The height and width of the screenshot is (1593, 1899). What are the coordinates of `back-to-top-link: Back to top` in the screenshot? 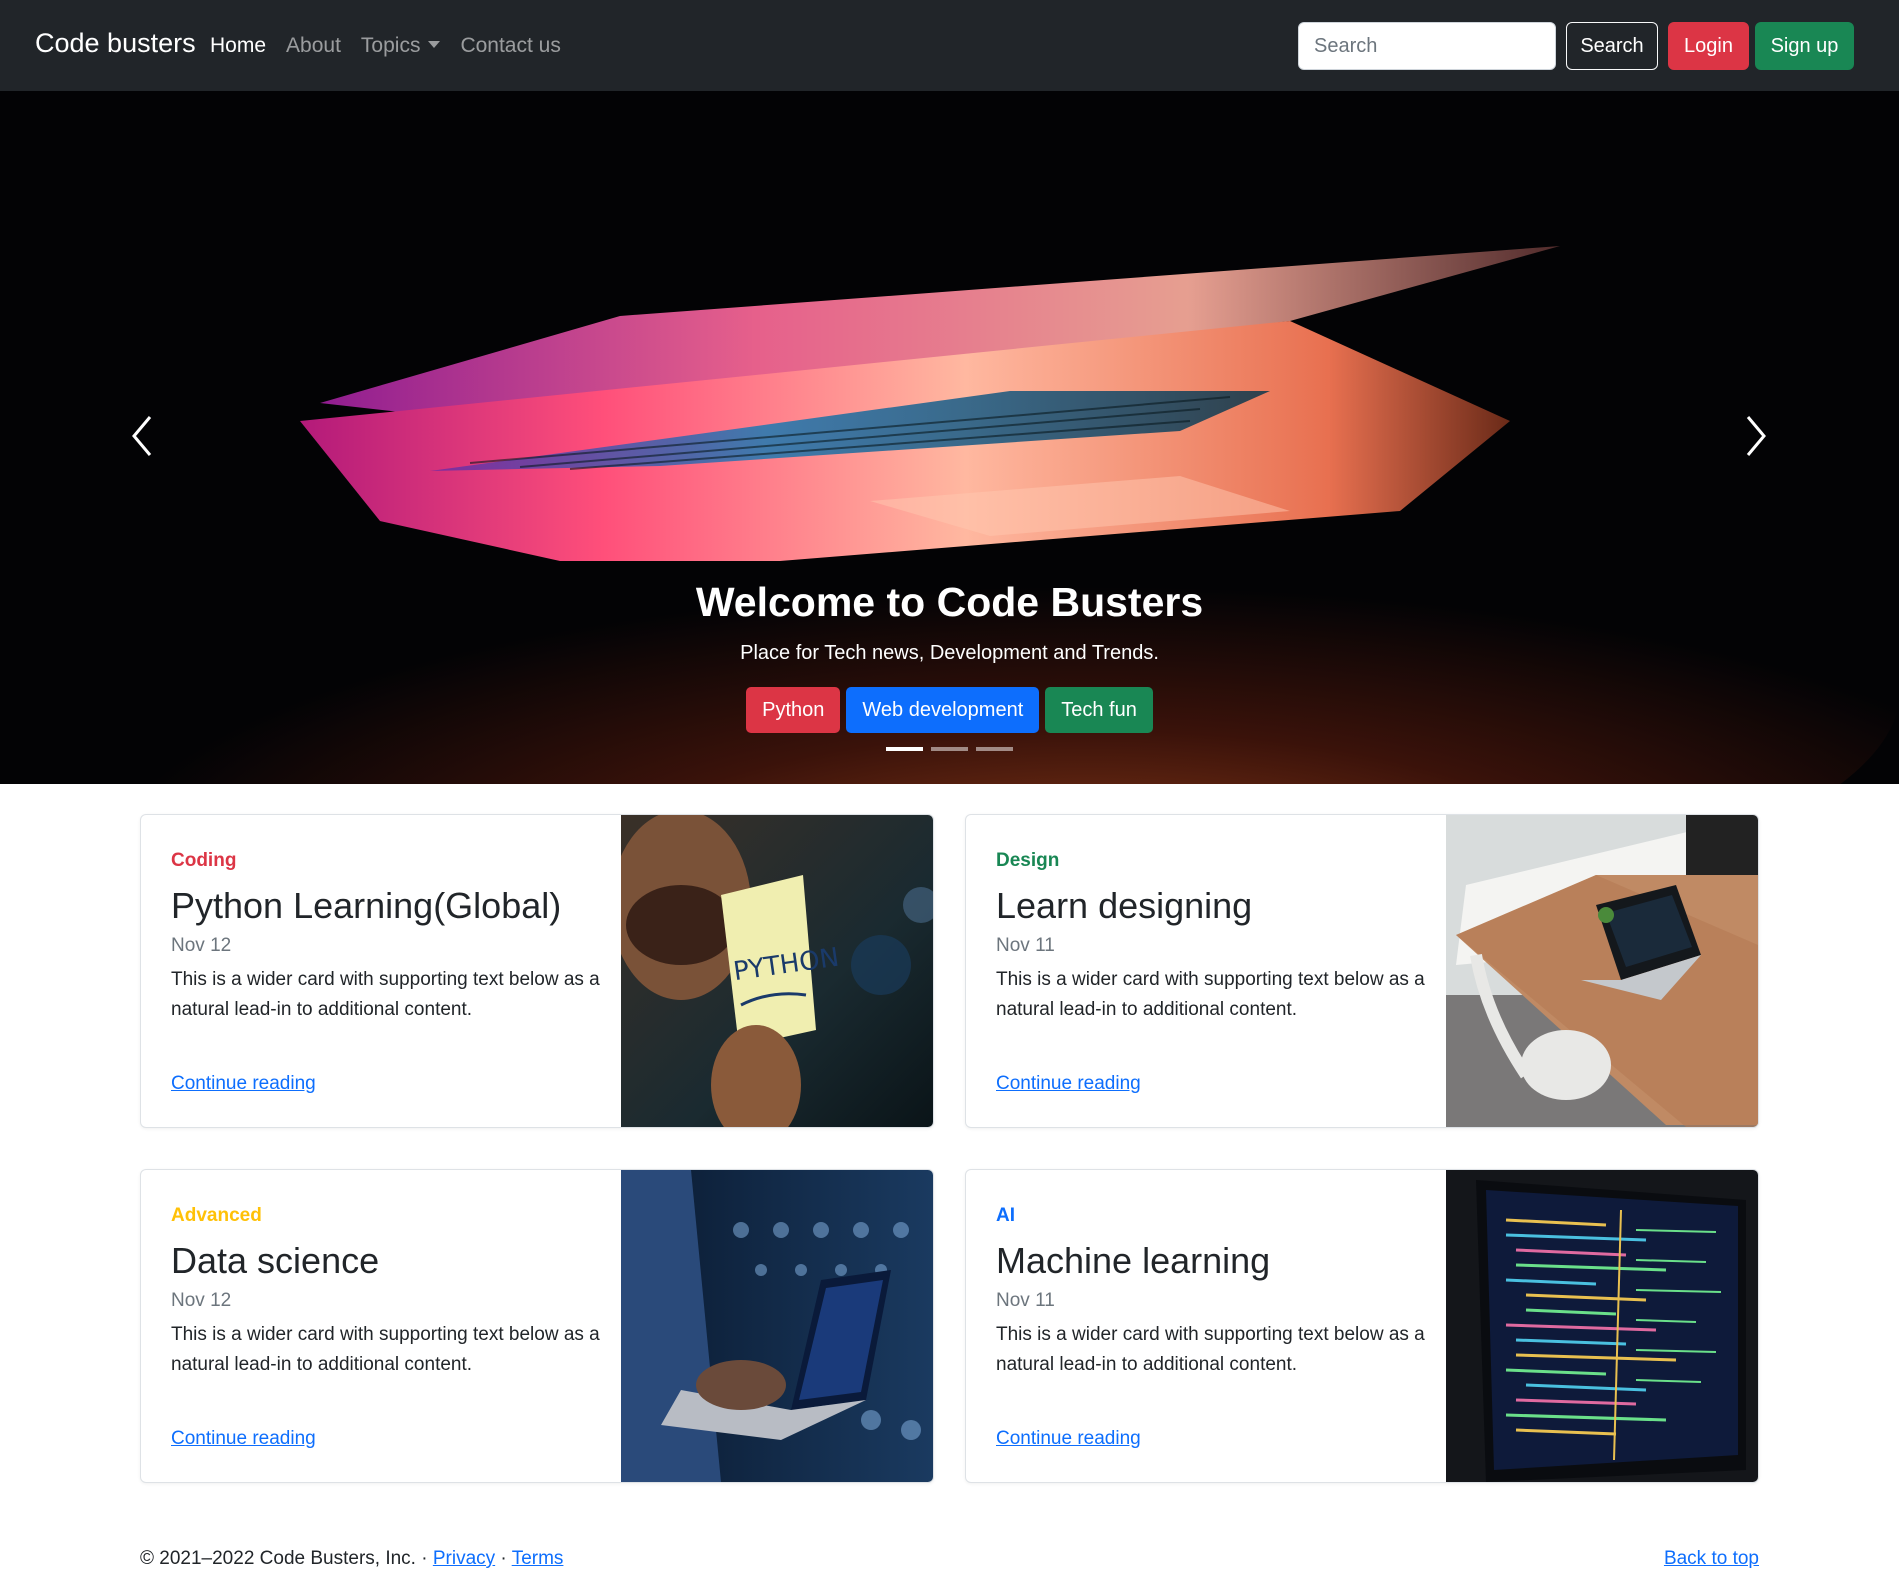 It's located at (1711, 1558).